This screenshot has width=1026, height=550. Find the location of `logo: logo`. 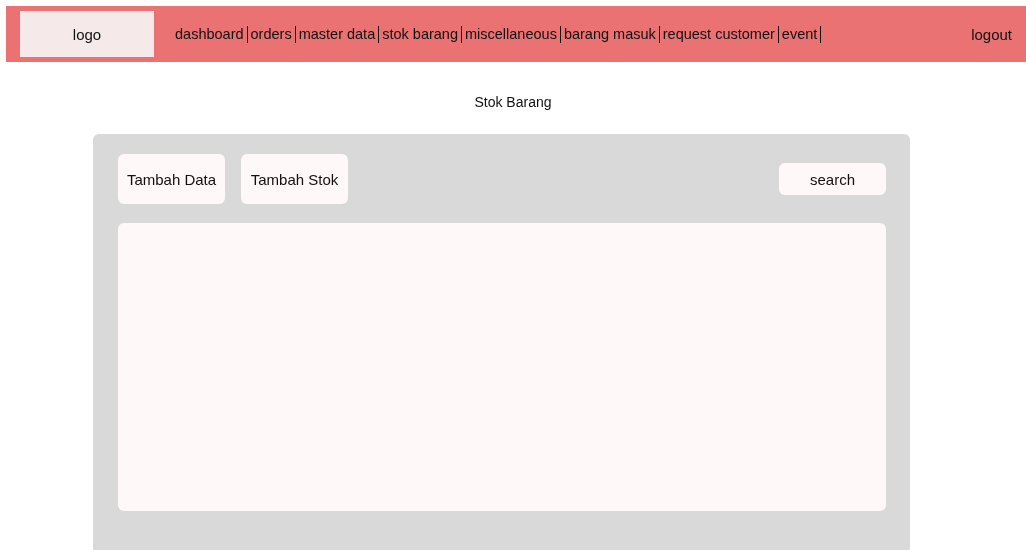

logo: logo is located at coordinates (87, 34).